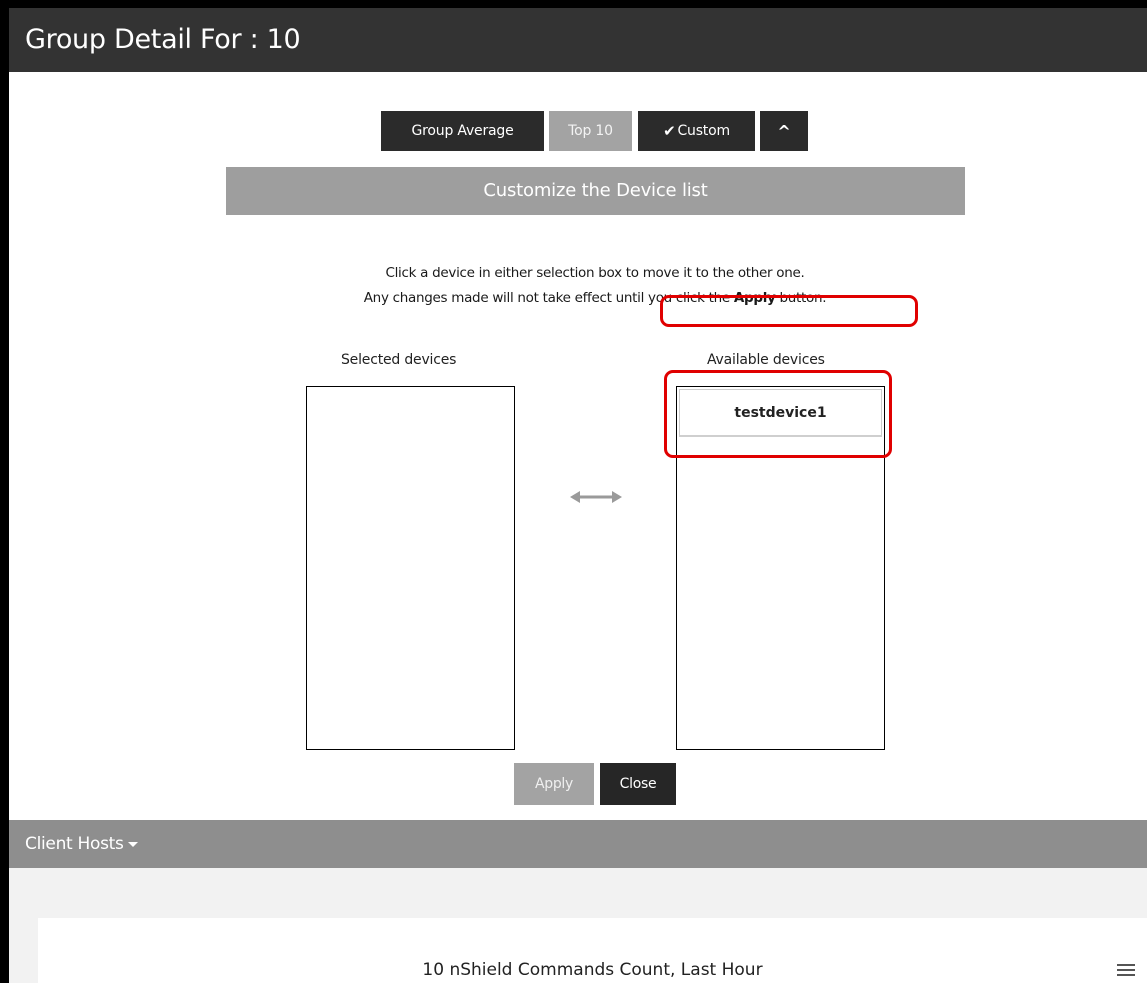 The image size is (1147, 983). I want to click on close-button: Close, so click(638, 784).